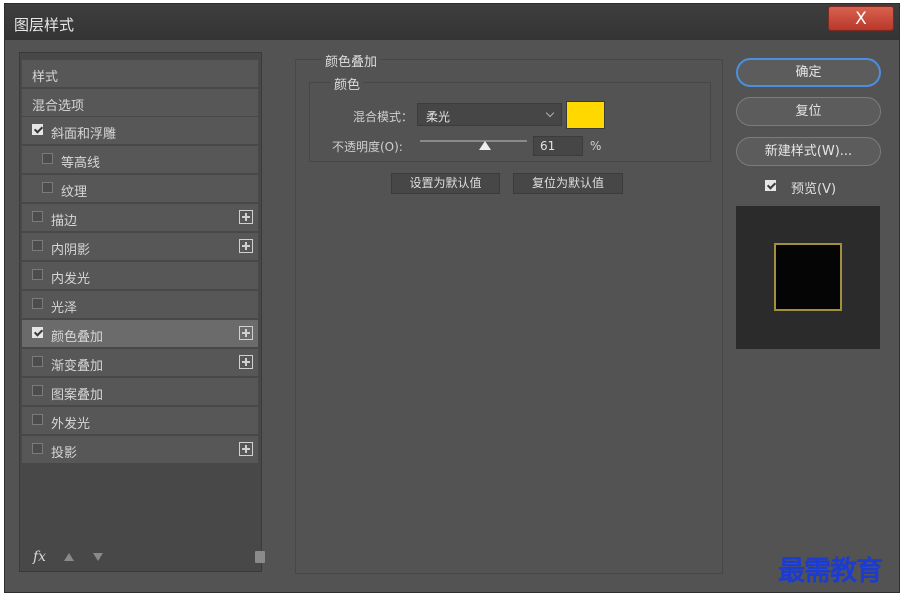  I want to click on style-item-label: 颜色叠加, so click(77, 337).